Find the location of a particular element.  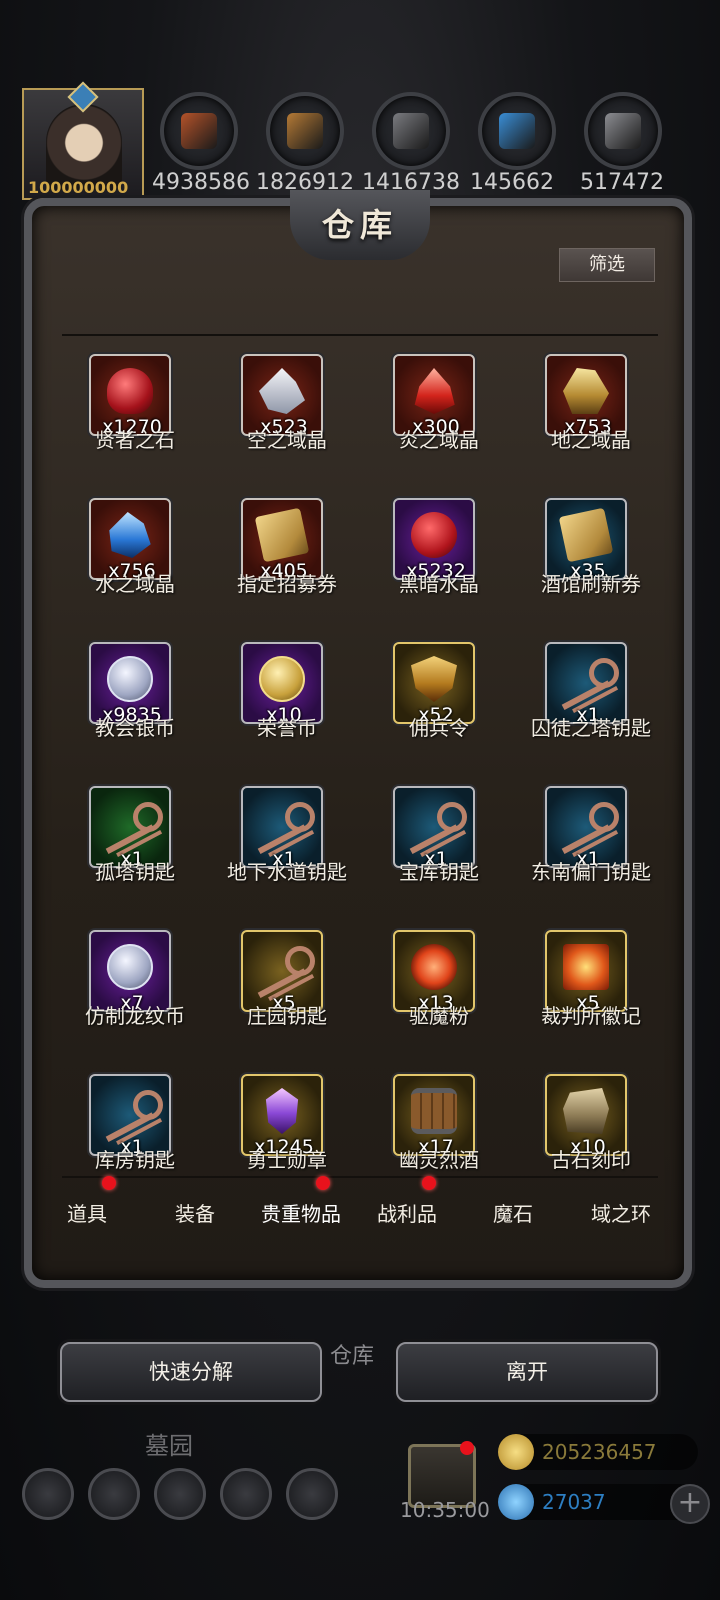

gold-icon is located at coordinates (516, 1452).